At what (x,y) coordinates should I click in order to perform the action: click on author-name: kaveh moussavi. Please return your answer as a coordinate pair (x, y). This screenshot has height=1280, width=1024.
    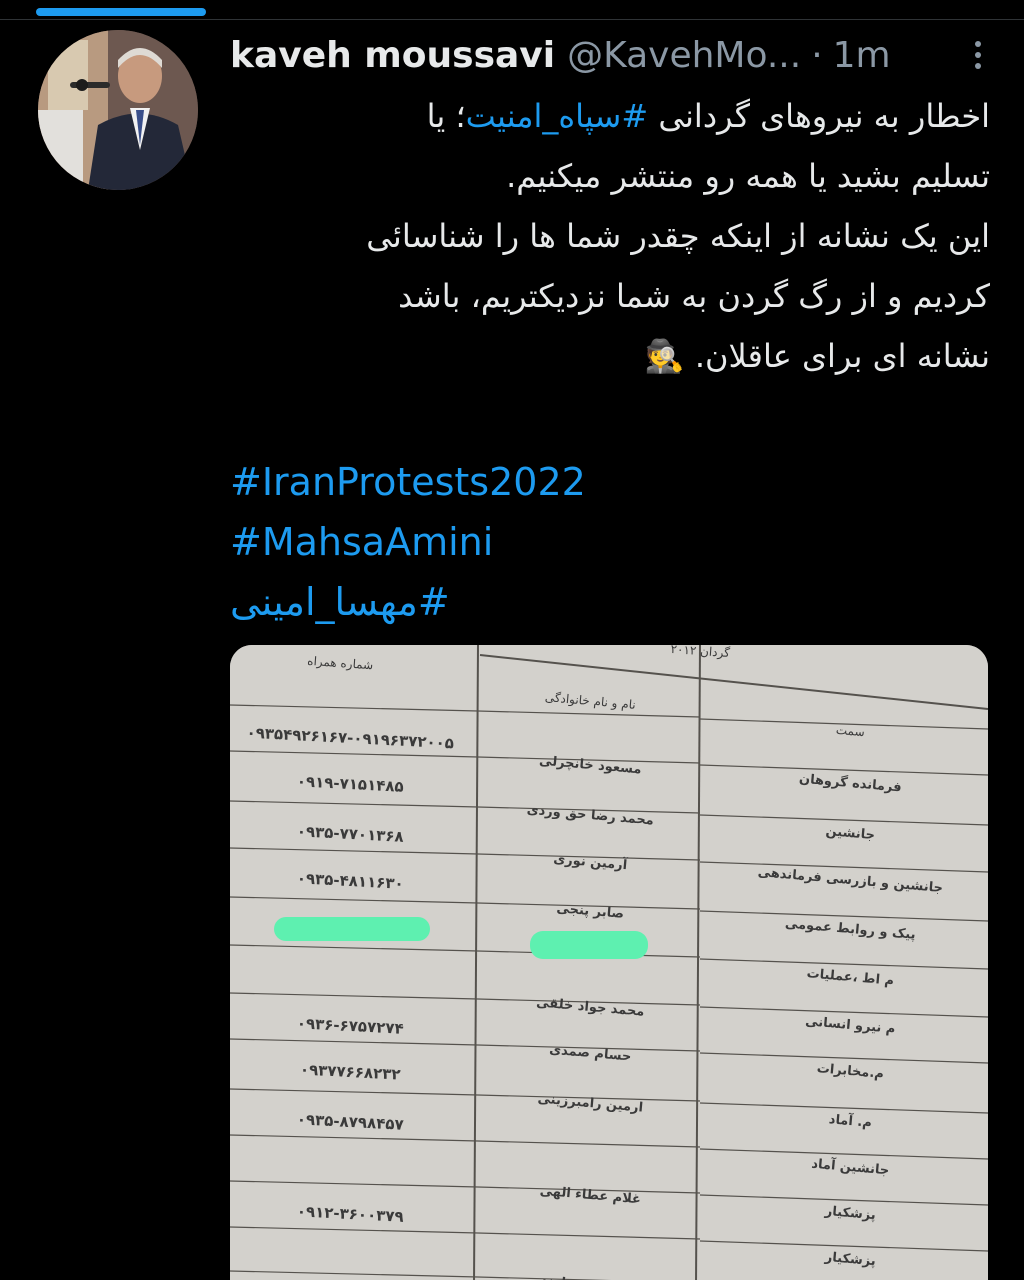
    Looking at the image, I should click on (392, 55).